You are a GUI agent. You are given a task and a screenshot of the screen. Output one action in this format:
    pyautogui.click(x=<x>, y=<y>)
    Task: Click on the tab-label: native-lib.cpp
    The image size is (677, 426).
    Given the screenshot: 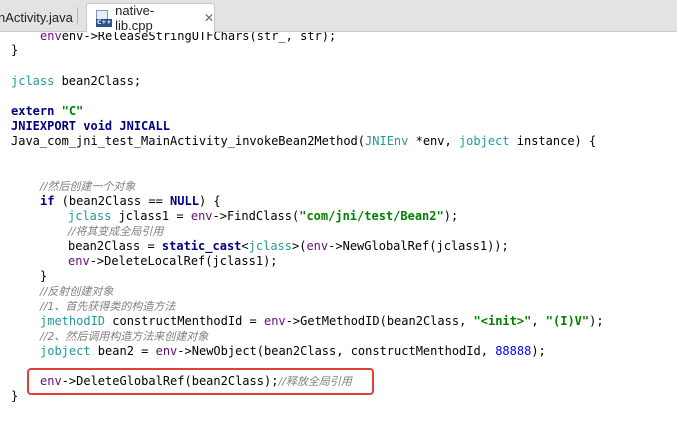 What is the action you would take?
    pyautogui.click(x=135, y=18)
    